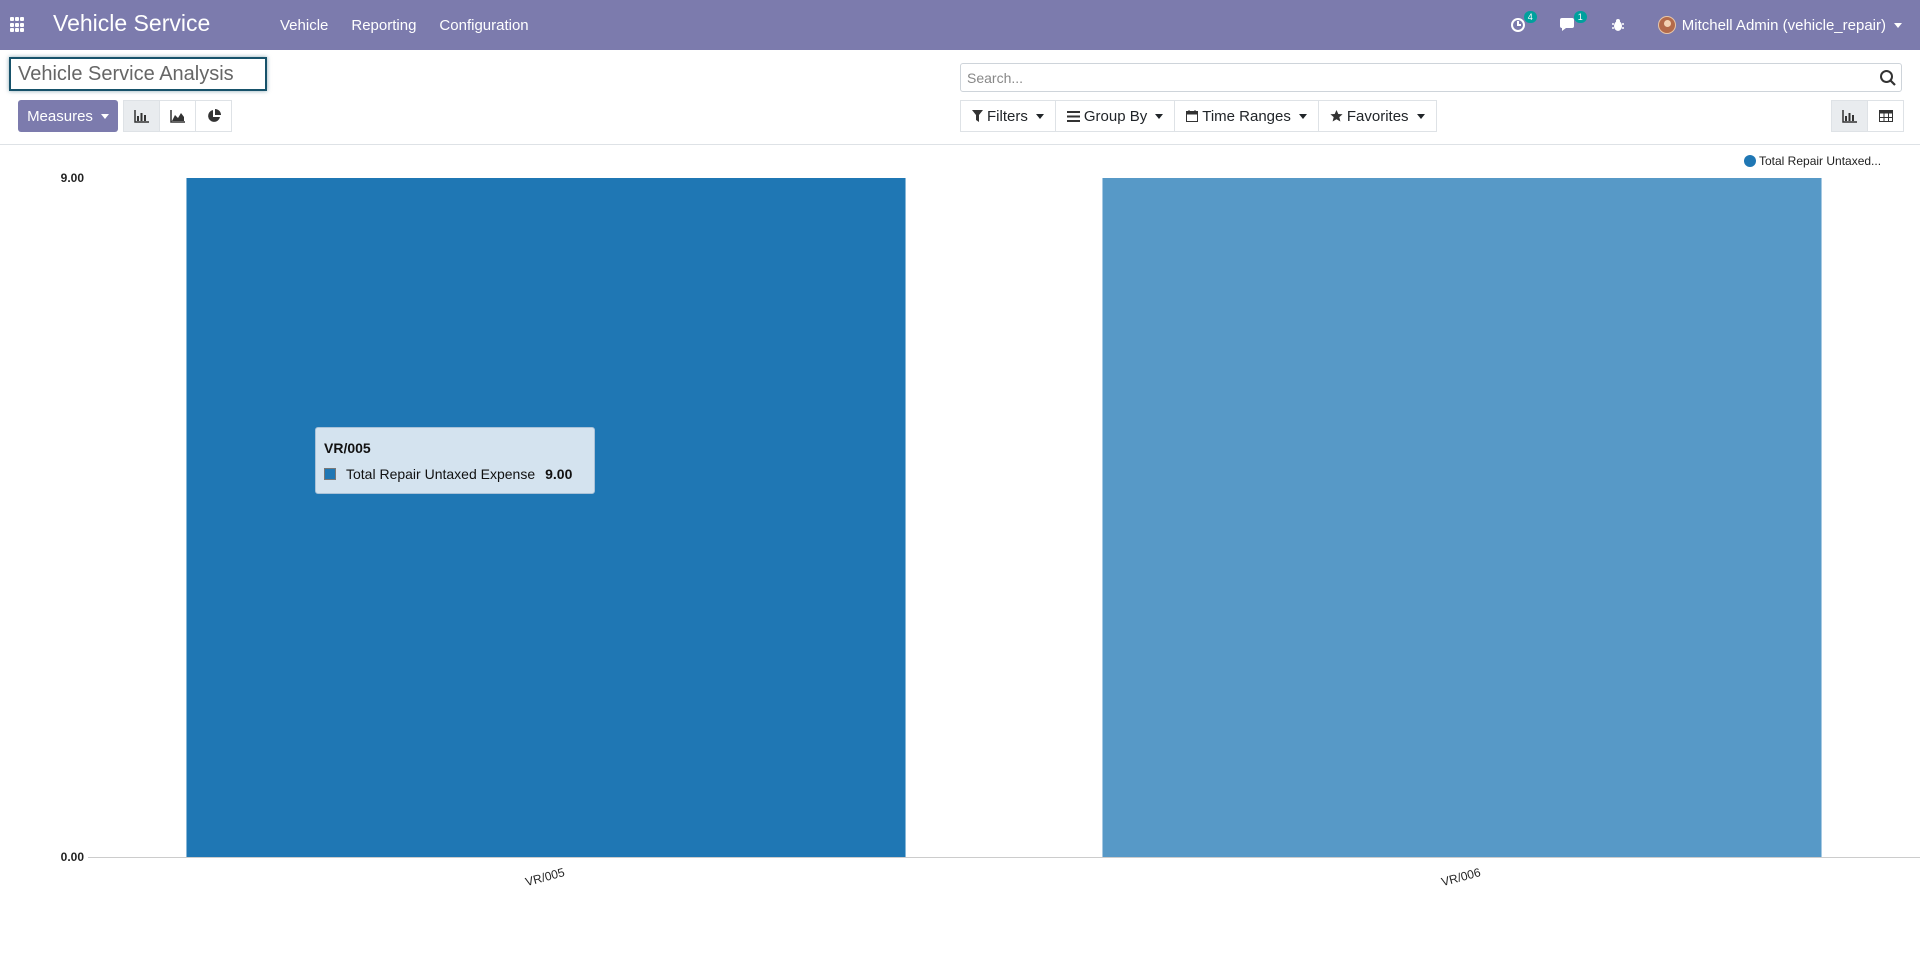 Image resolution: width=1920 pixels, height=973 pixels. Describe the element at coordinates (1580, 17) in the screenshot. I see `messages-badge: 1` at that location.